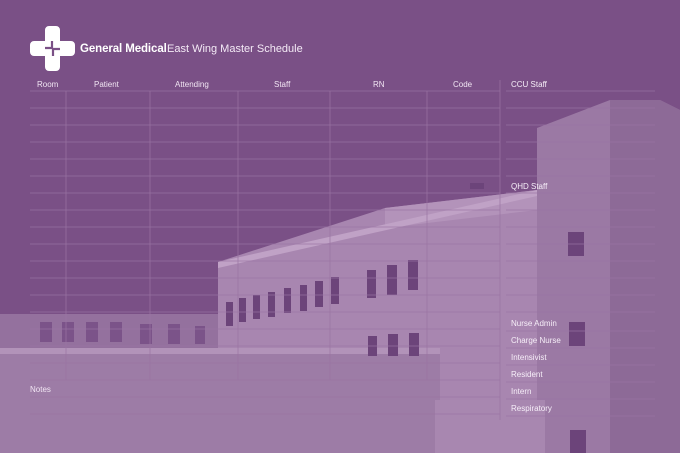  I want to click on column-header-code: Code, so click(463, 84).